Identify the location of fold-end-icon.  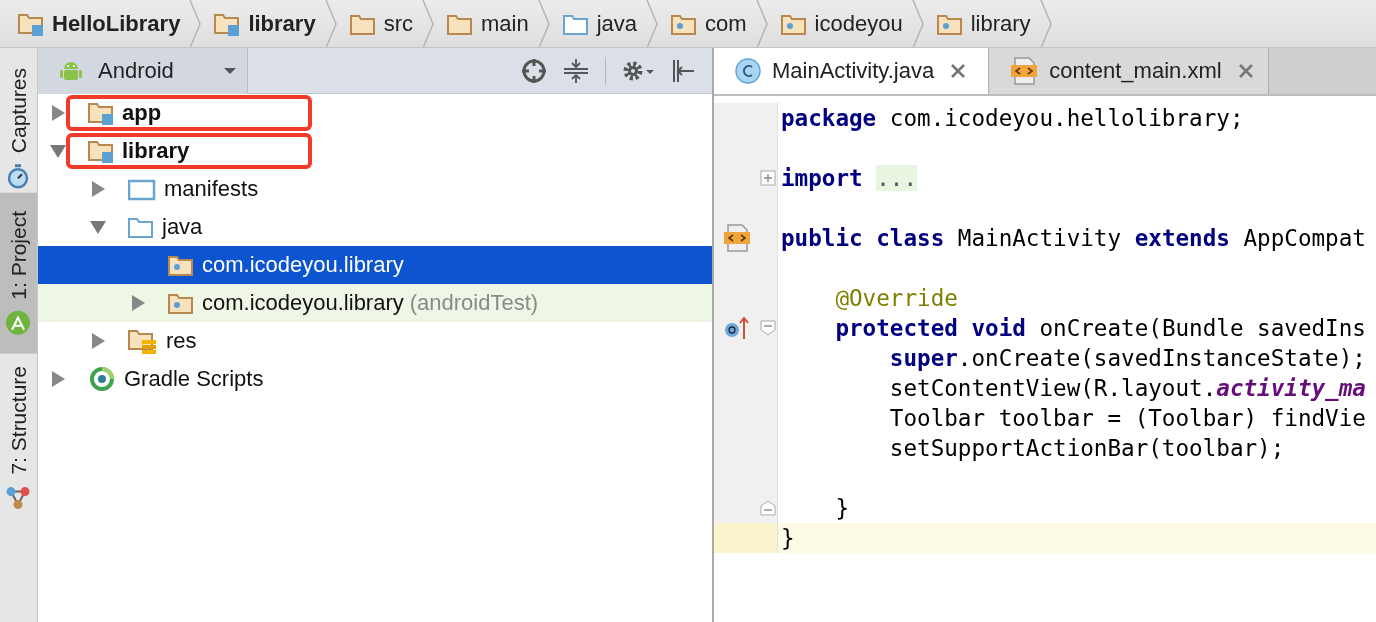
(768, 508).